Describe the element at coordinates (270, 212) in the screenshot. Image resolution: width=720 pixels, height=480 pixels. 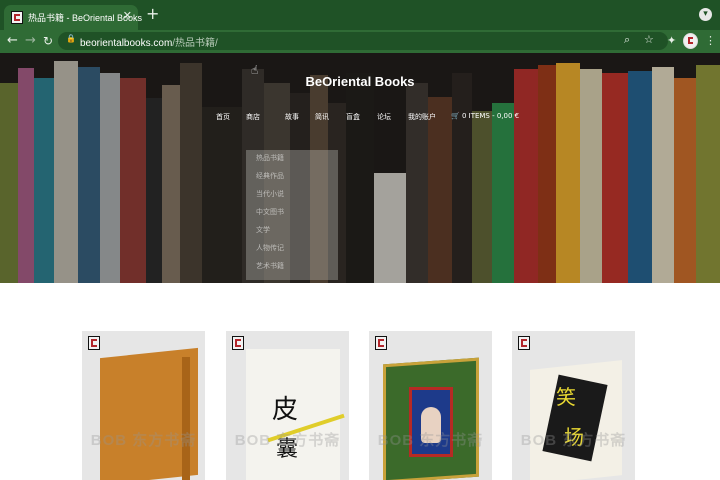
I see `dropdown-item: 中文图书` at that location.